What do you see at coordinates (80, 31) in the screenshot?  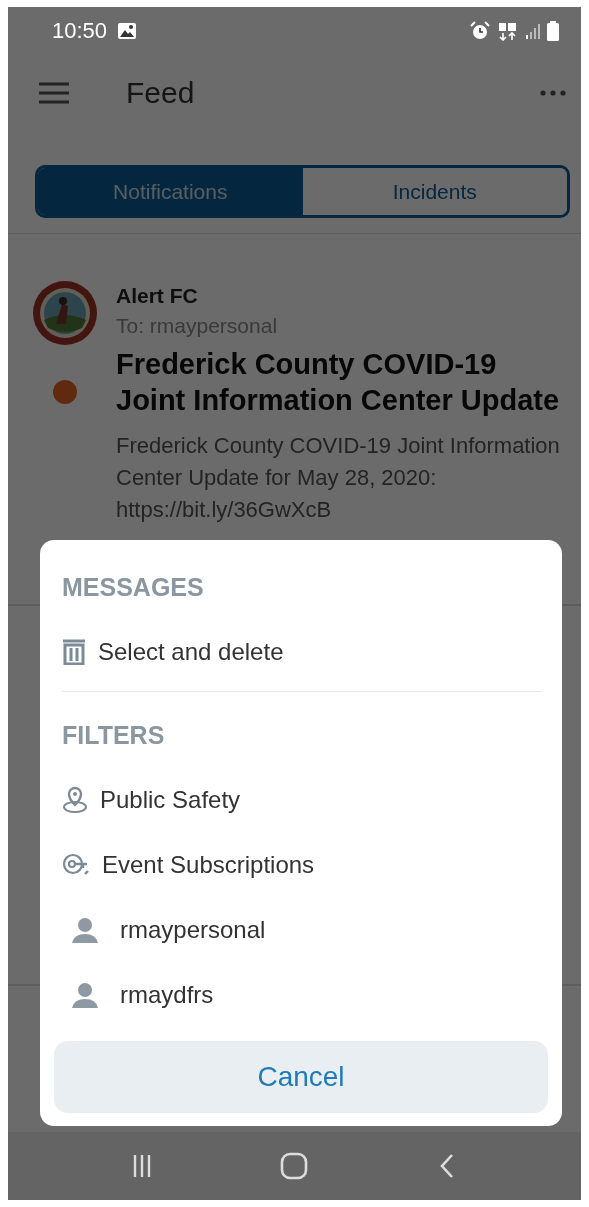 I see `status-time: 10:50` at bounding box center [80, 31].